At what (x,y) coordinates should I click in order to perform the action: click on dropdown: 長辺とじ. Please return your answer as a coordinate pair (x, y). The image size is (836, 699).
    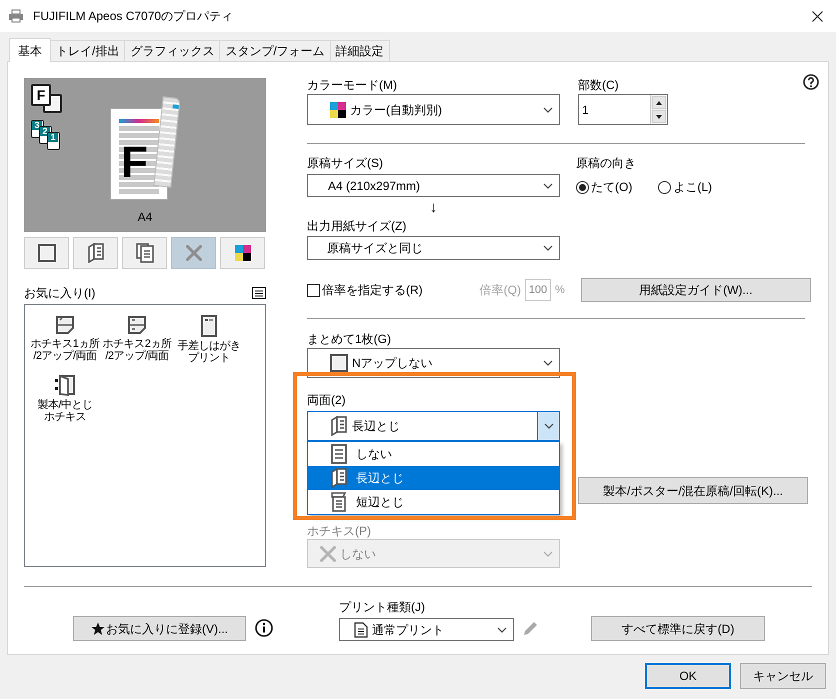
    Looking at the image, I should click on (433, 426).